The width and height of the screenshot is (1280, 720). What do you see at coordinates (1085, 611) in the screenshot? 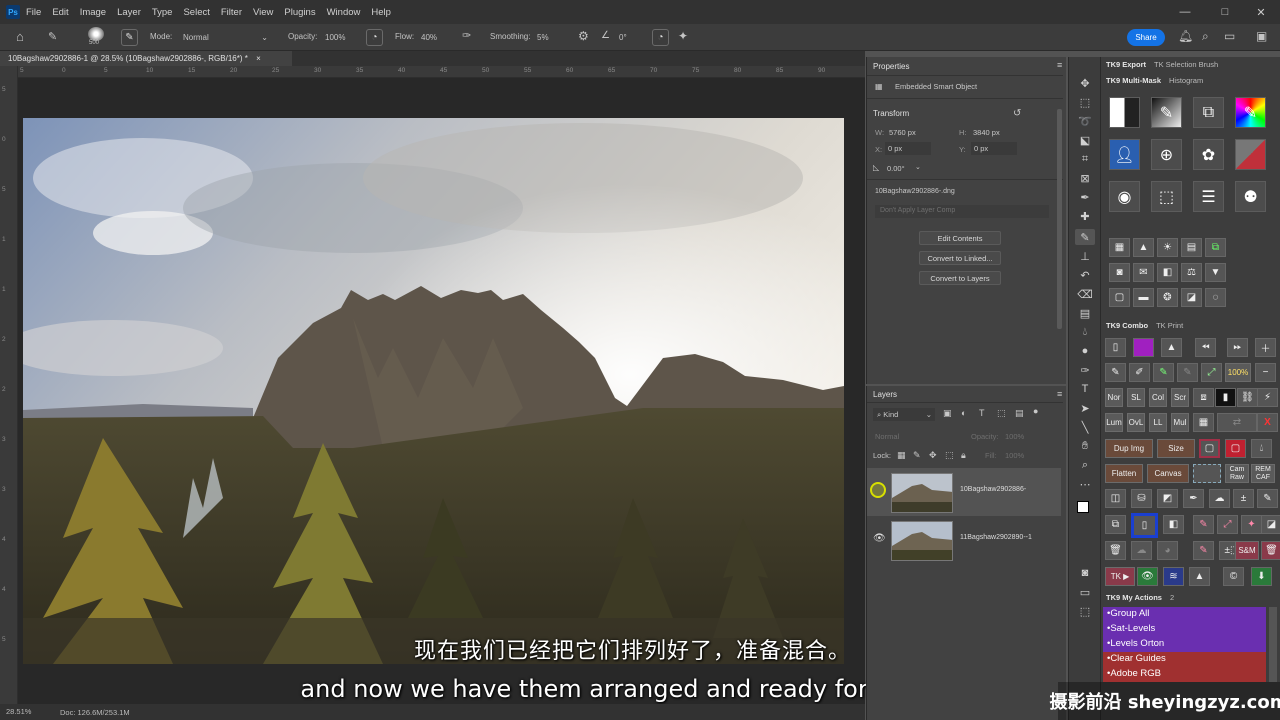
I see `artboard-icon: ⬚` at bounding box center [1085, 611].